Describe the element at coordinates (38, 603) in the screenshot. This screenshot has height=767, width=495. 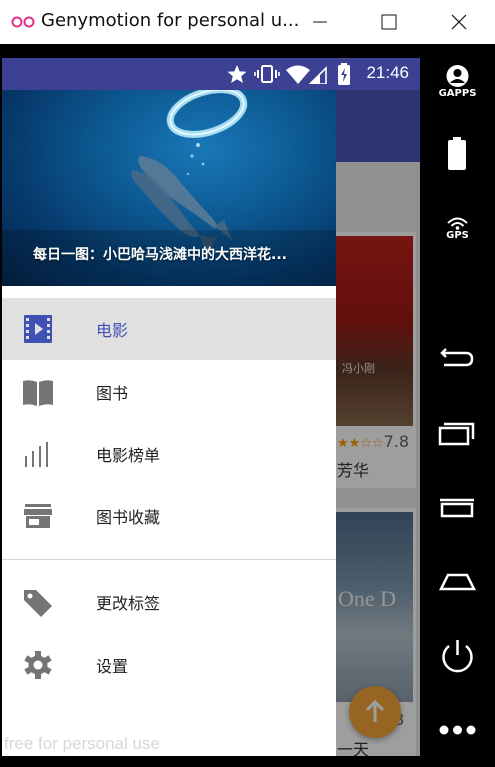
I see `tag-icon` at that location.